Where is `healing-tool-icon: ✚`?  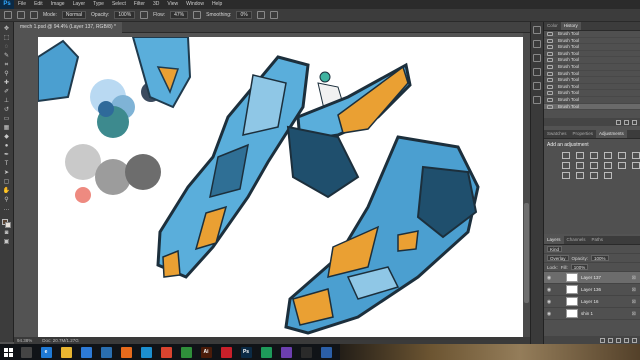 healing-tool-icon: ✚ is located at coordinates (7, 83).